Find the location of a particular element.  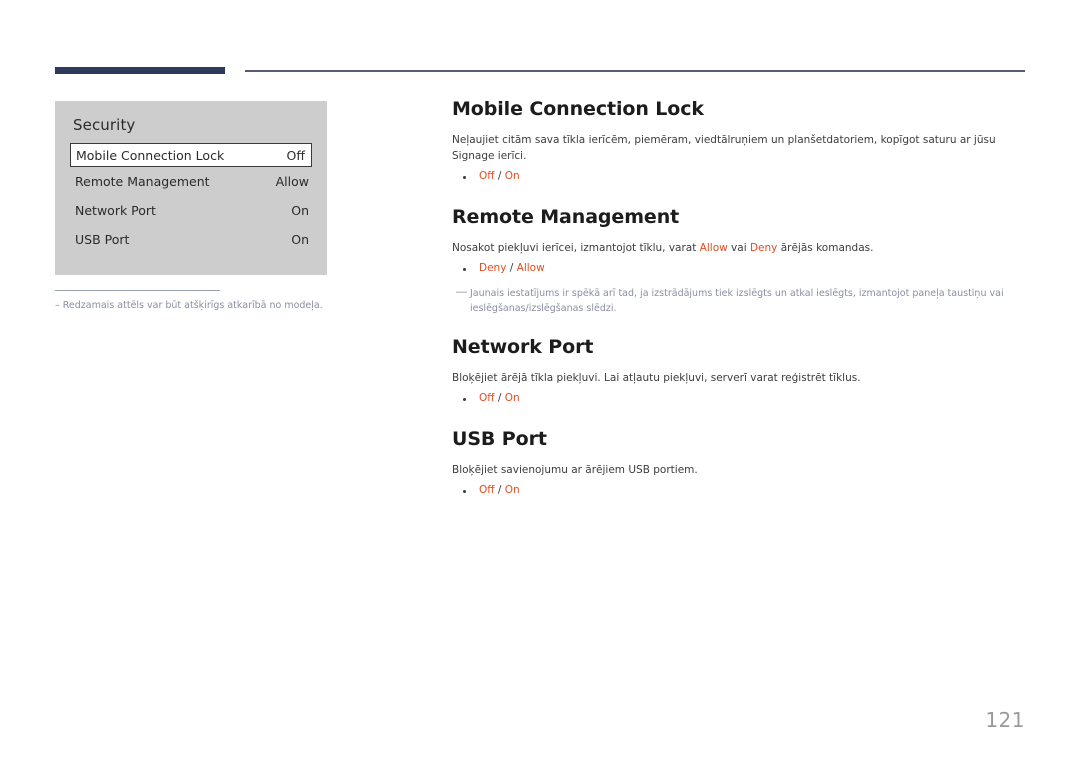

device-menu-row-value: Allow is located at coordinates (292, 181).